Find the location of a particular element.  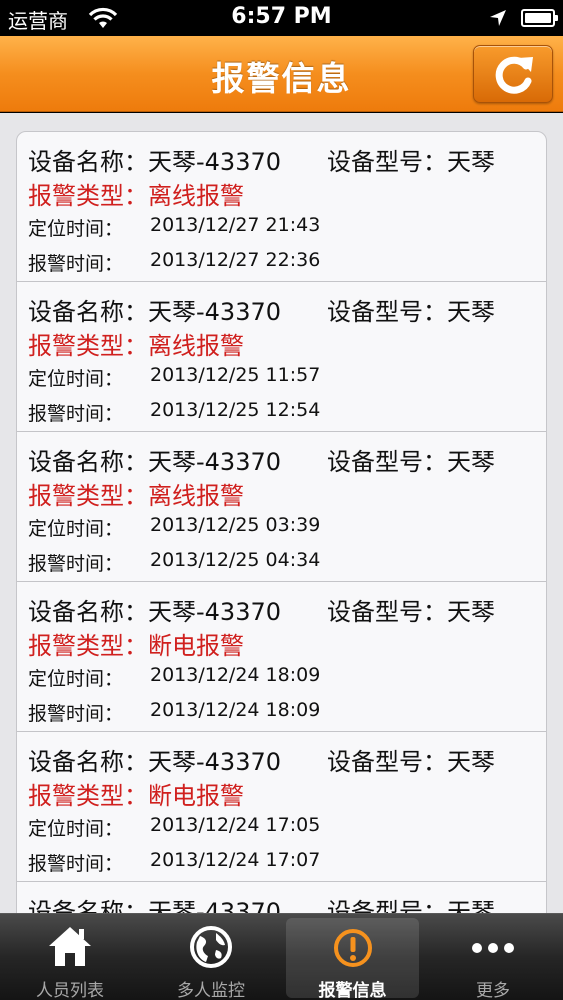

alarm-time-row: 报警时间： 2013/12/27 22:36 is located at coordinates (174, 262).